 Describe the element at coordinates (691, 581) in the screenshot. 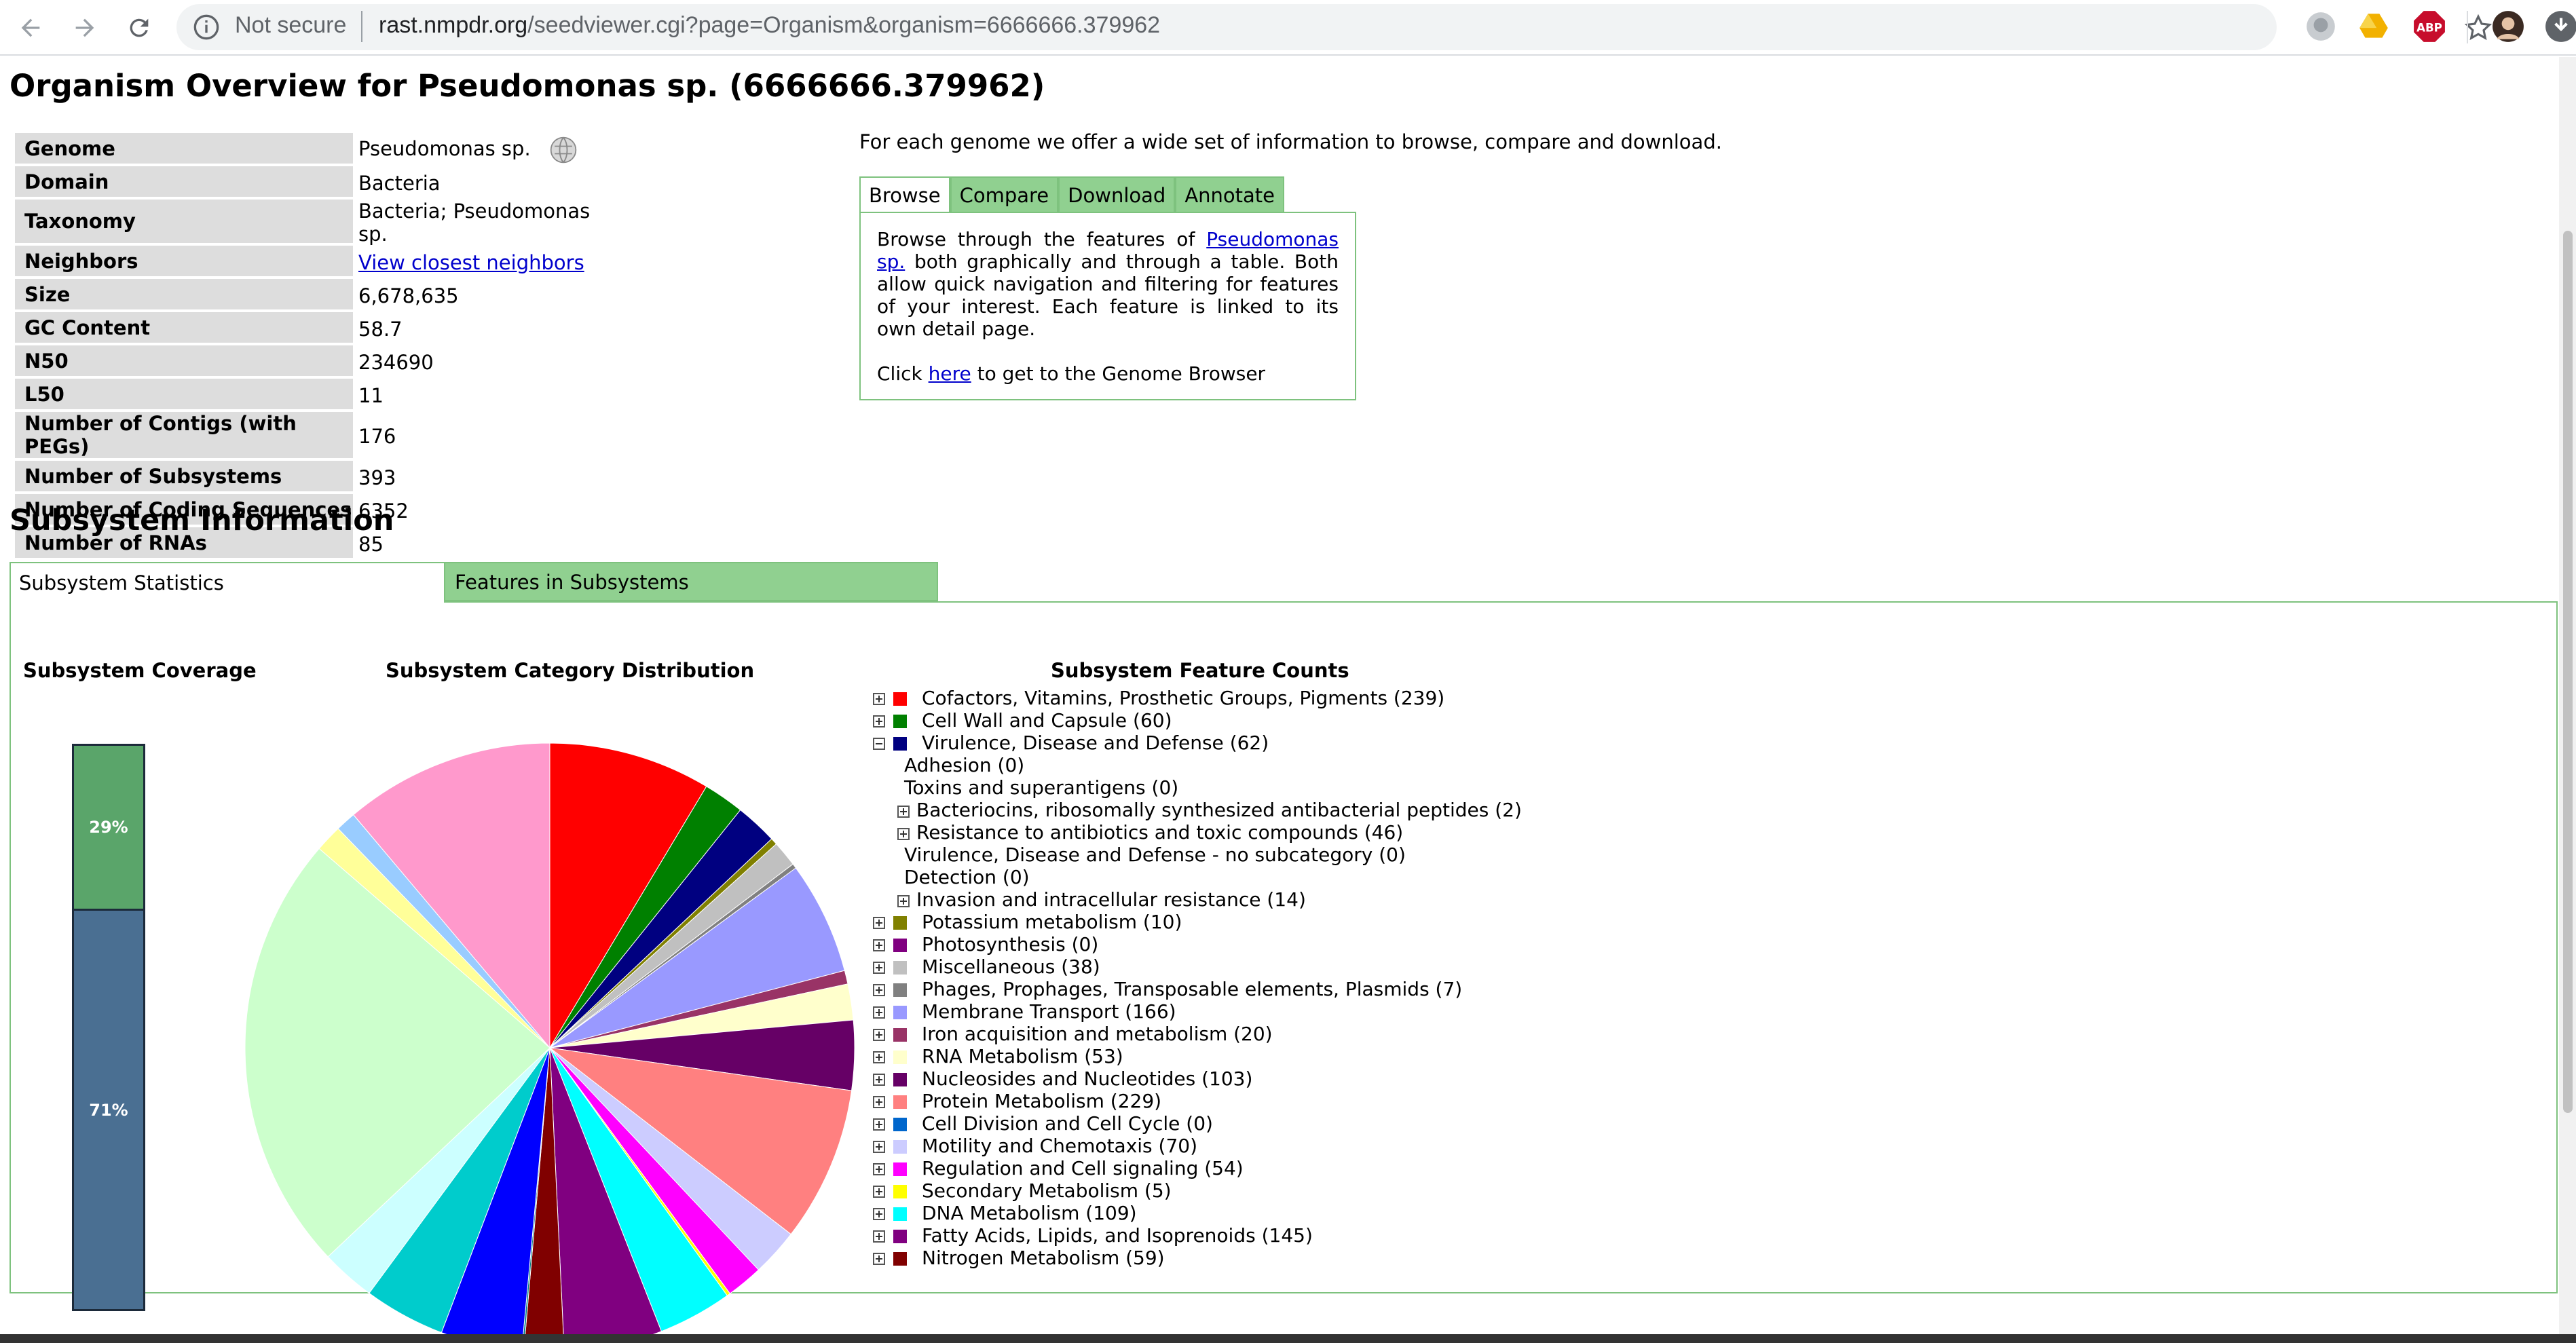

I see `tab-features-in-subsystems: Features in Subsystems` at that location.